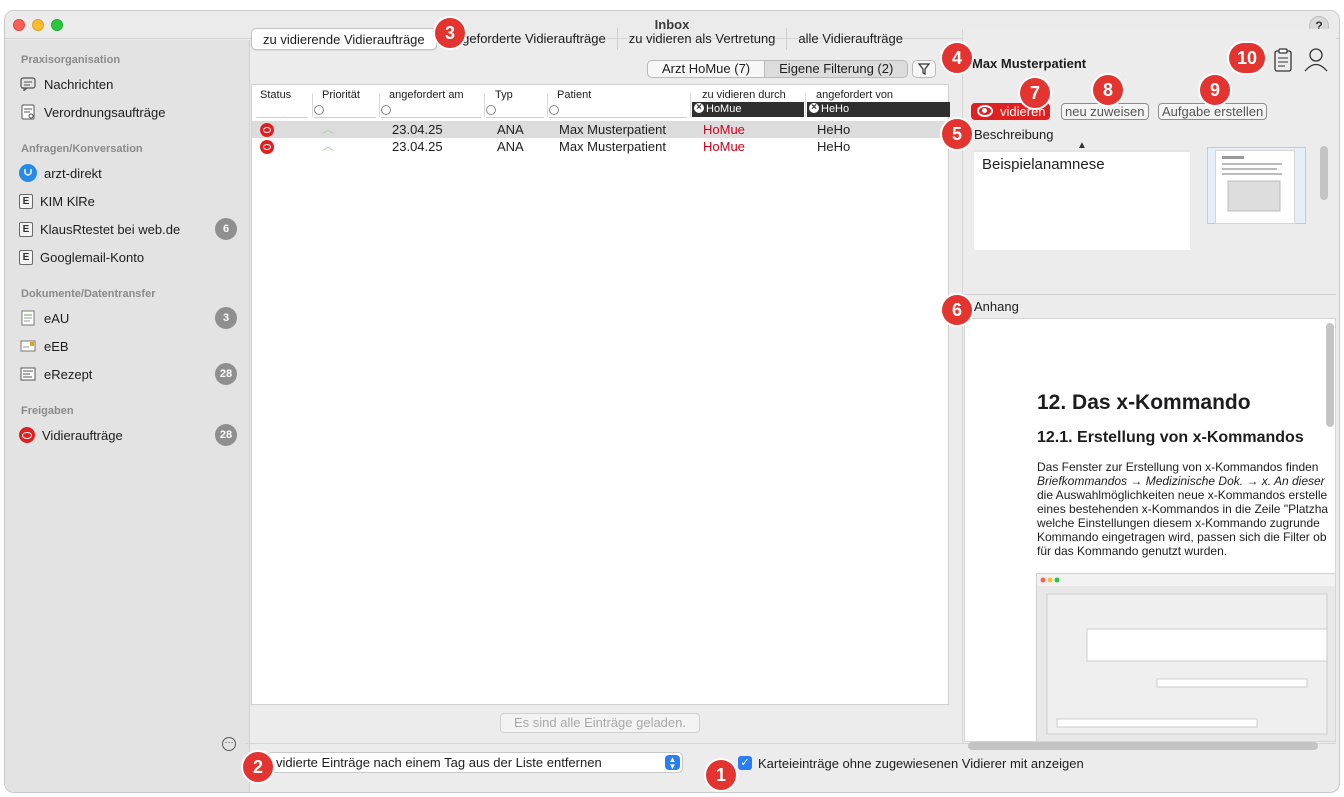 This screenshot has width=1344, height=797. What do you see at coordinates (128, 173) in the screenshot?
I see `sidebar-item-arzt-direkt: arzt-direkt` at bounding box center [128, 173].